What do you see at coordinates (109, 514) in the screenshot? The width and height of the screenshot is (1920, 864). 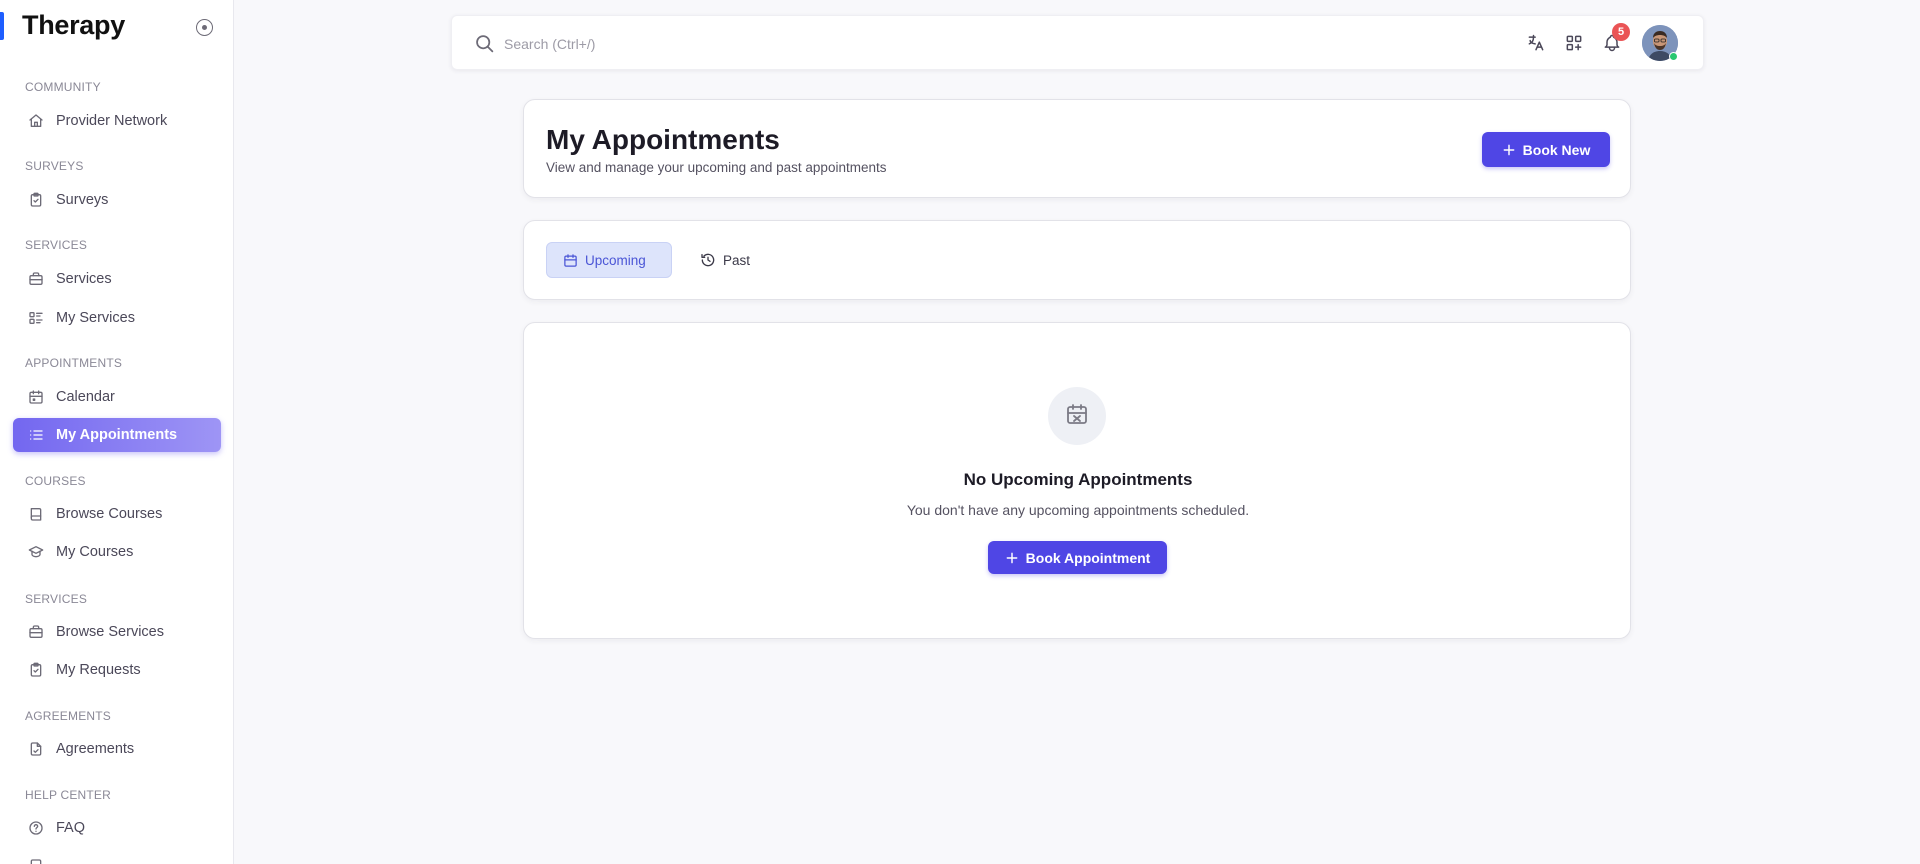 I see `sidebar-item-label: Browse Courses` at bounding box center [109, 514].